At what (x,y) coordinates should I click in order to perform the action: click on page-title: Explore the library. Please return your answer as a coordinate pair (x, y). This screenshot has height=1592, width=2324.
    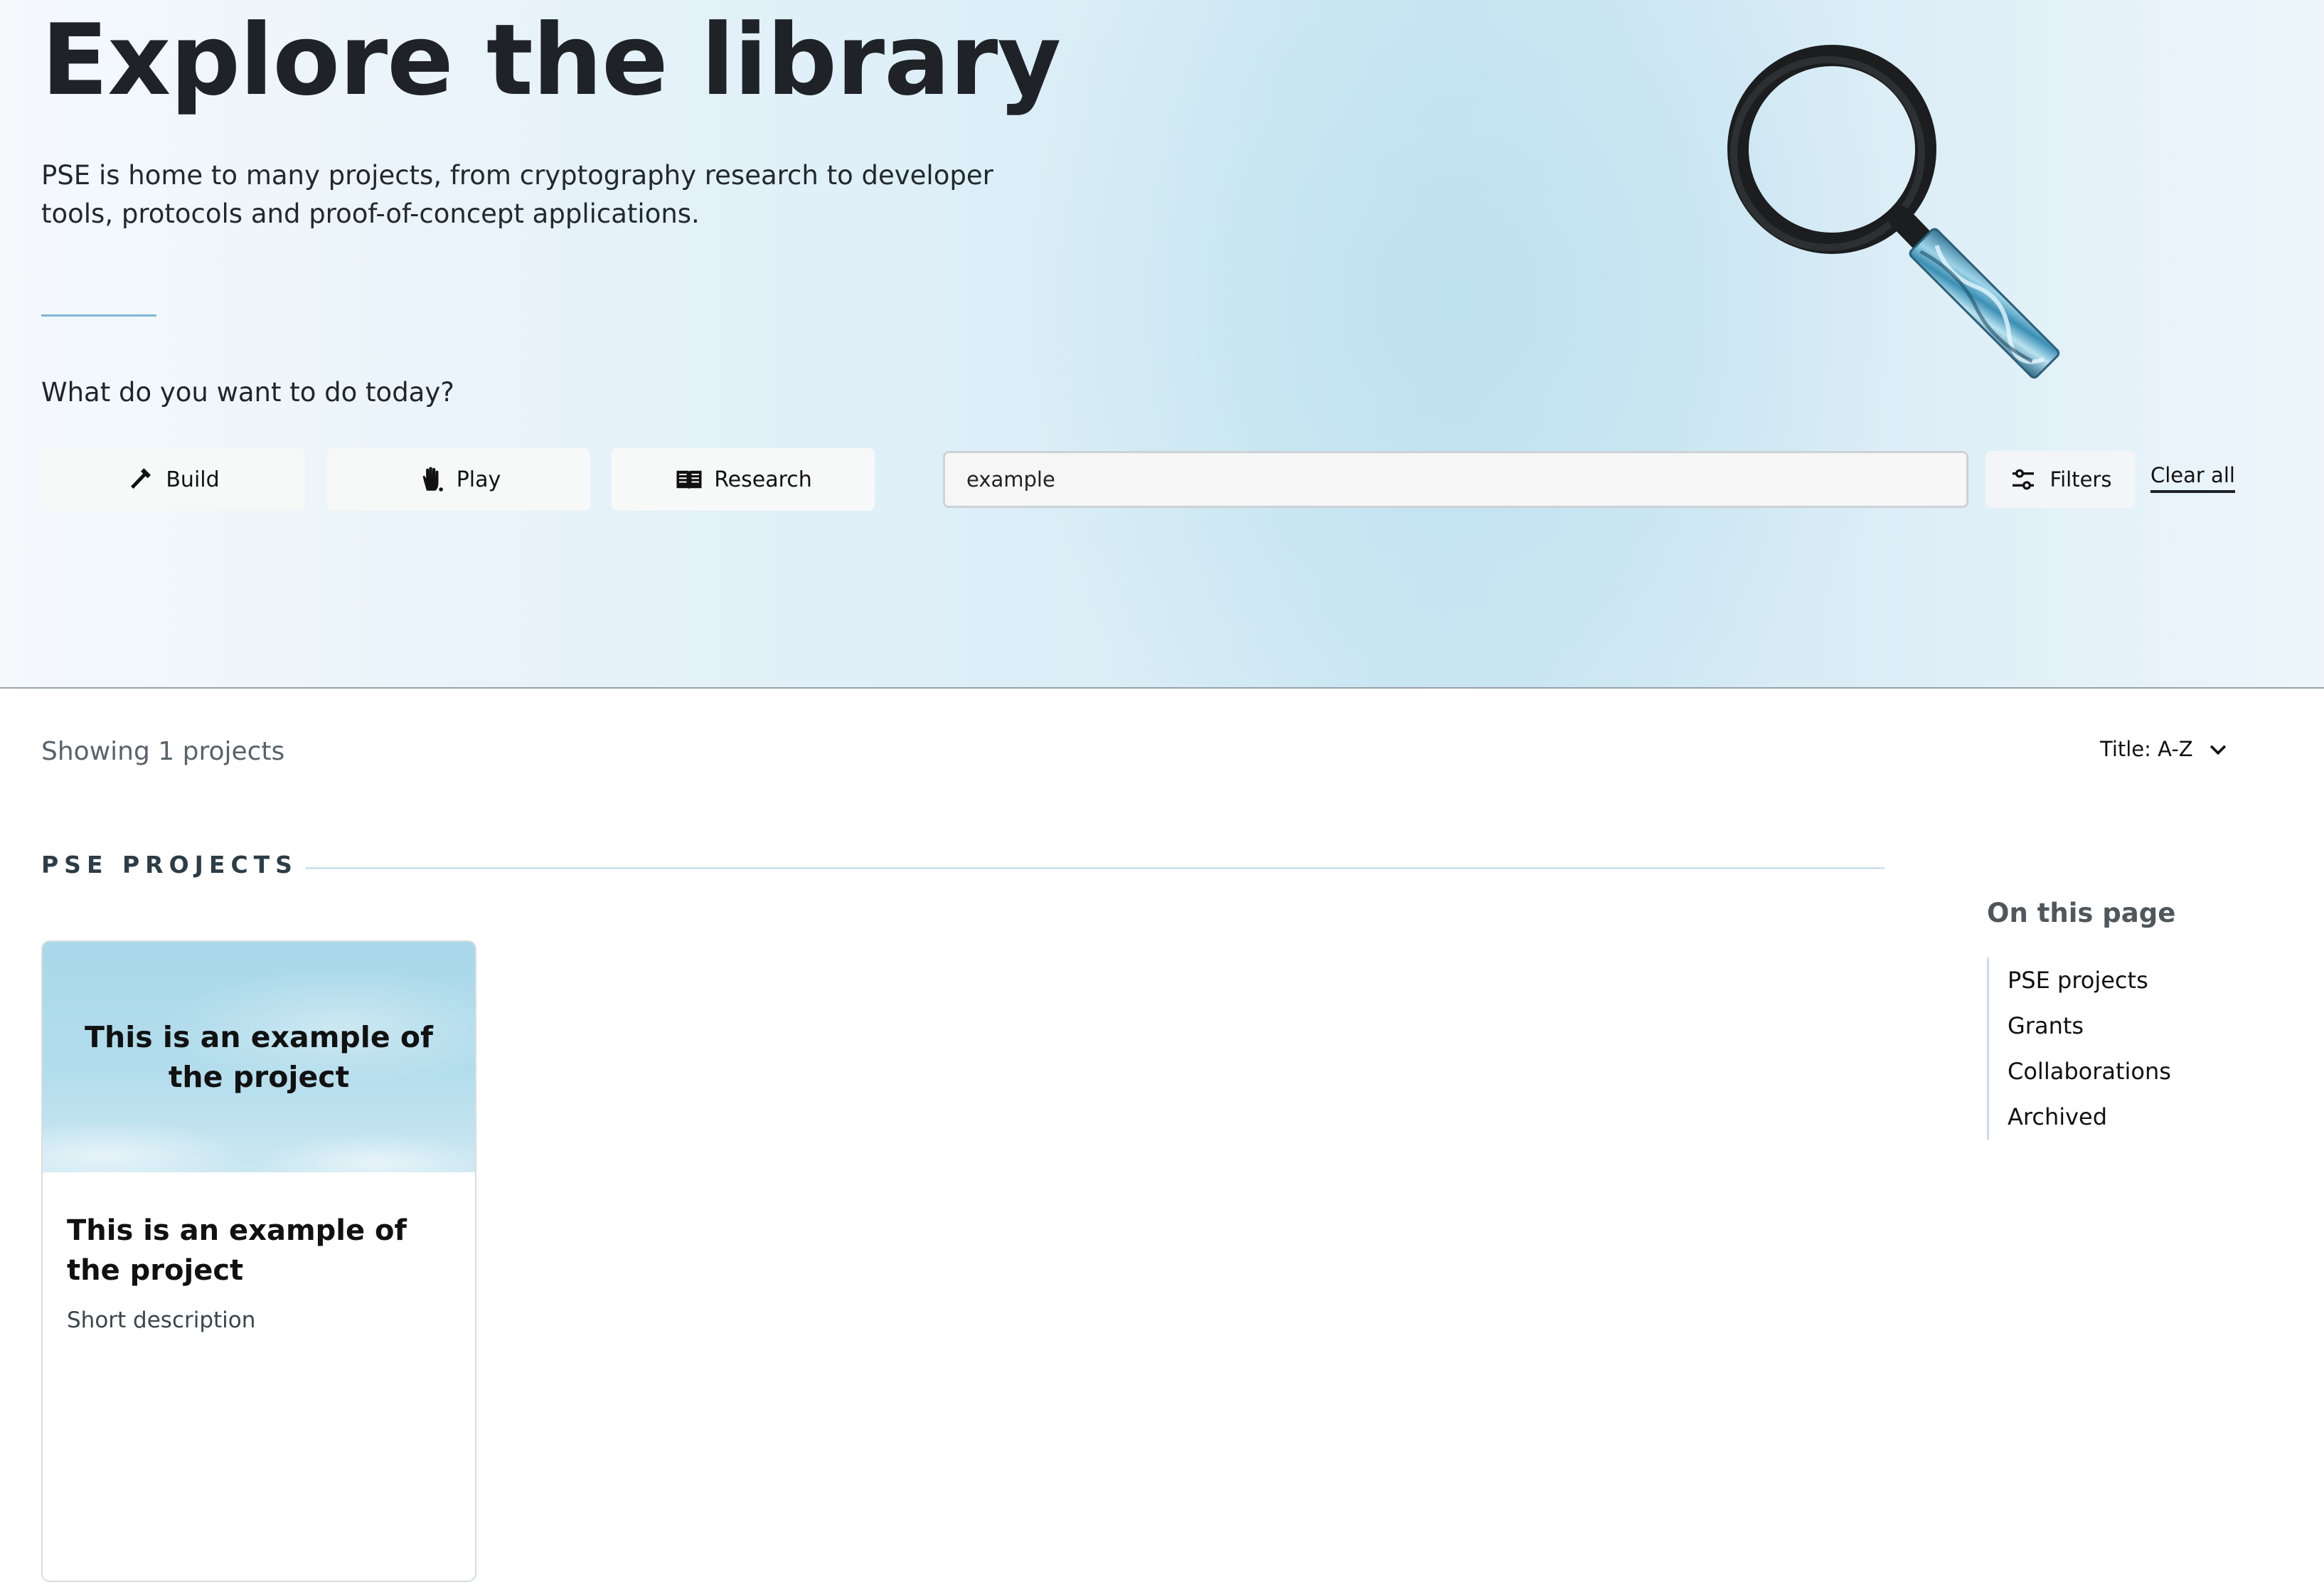
    Looking at the image, I should click on (551, 60).